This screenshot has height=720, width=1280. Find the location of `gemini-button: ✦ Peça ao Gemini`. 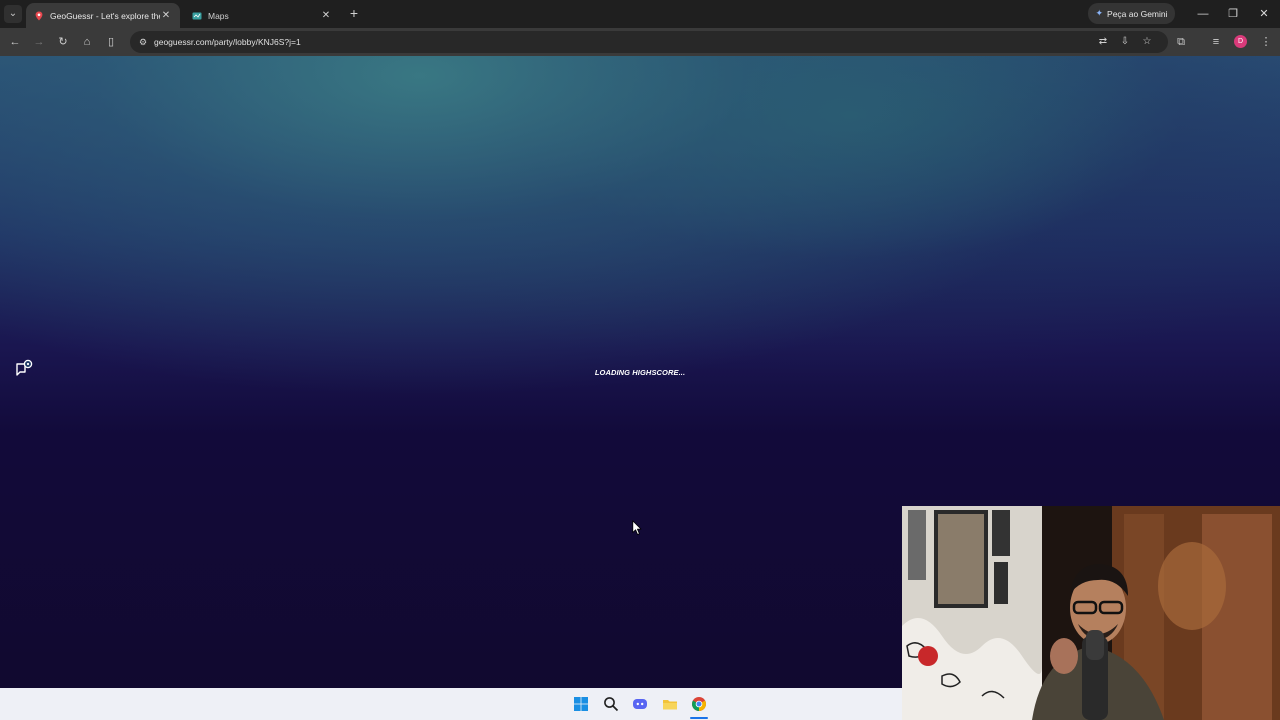

gemini-button: ✦ Peça ao Gemini is located at coordinates (1131, 13).